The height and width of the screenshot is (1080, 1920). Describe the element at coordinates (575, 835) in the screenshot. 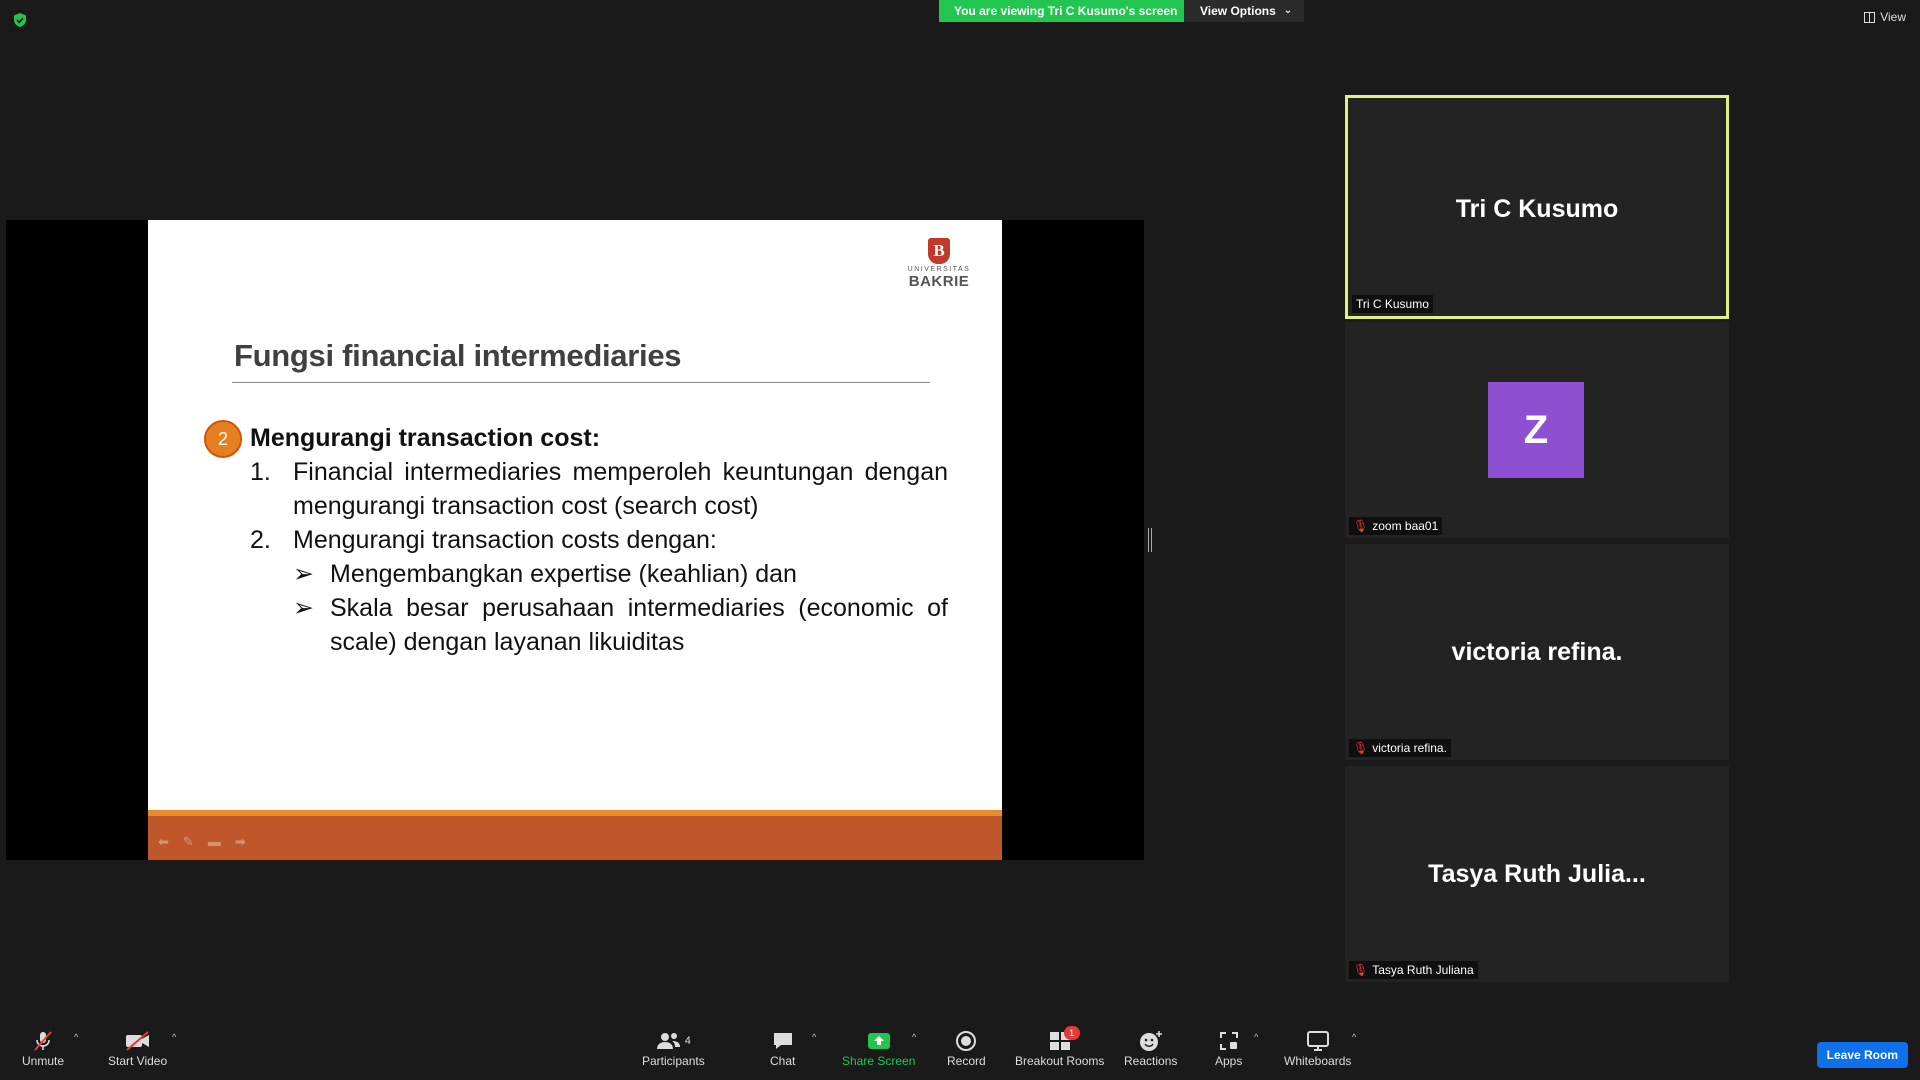

I see `slide-footer-bar` at that location.